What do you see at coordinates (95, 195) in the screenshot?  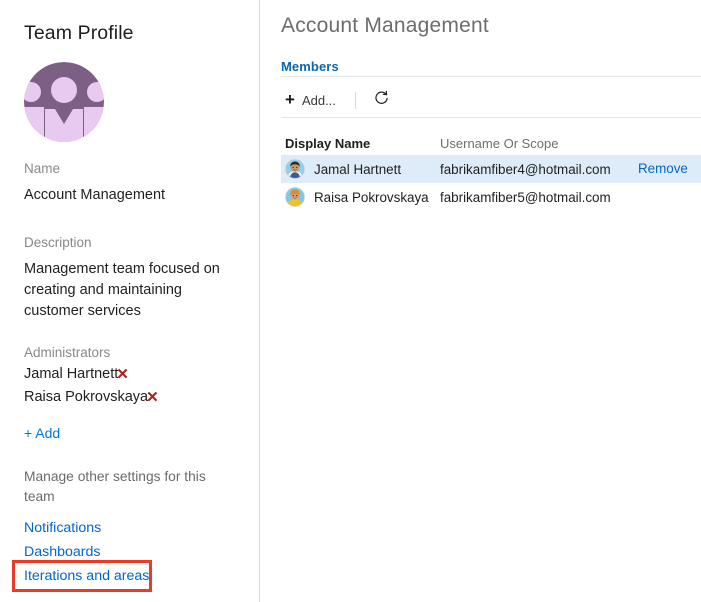 I see `team-name-value: Account Management` at bounding box center [95, 195].